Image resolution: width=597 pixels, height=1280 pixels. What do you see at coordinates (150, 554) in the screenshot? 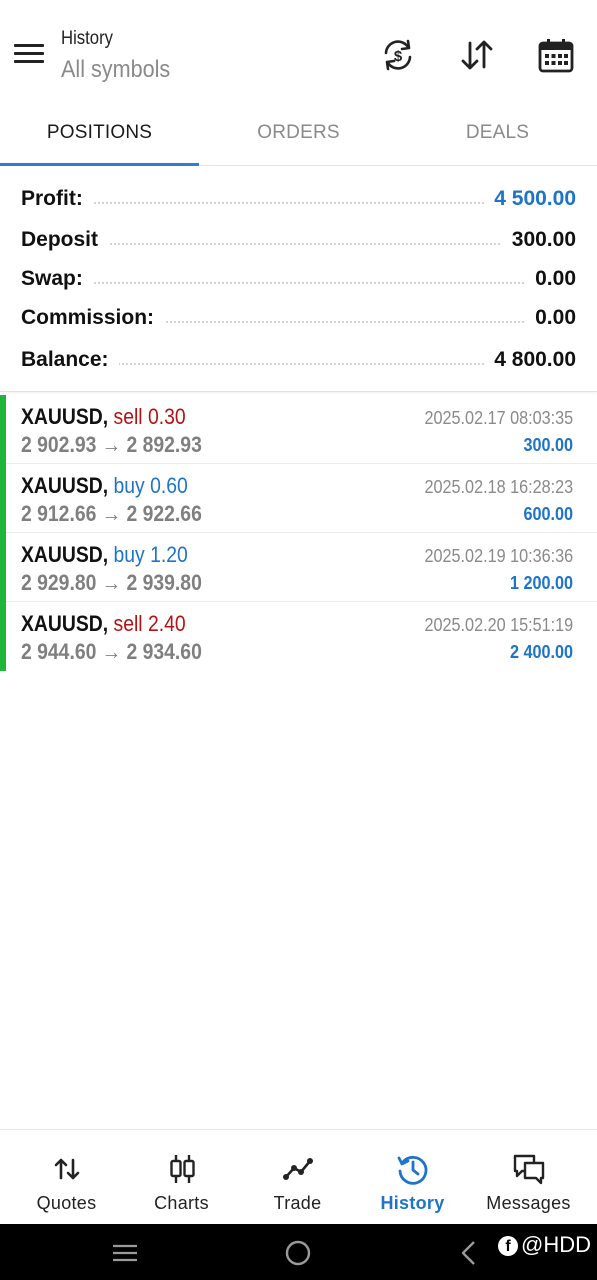
I see `deal-side-volume: buy 1.20` at bounding box center [150, 554].